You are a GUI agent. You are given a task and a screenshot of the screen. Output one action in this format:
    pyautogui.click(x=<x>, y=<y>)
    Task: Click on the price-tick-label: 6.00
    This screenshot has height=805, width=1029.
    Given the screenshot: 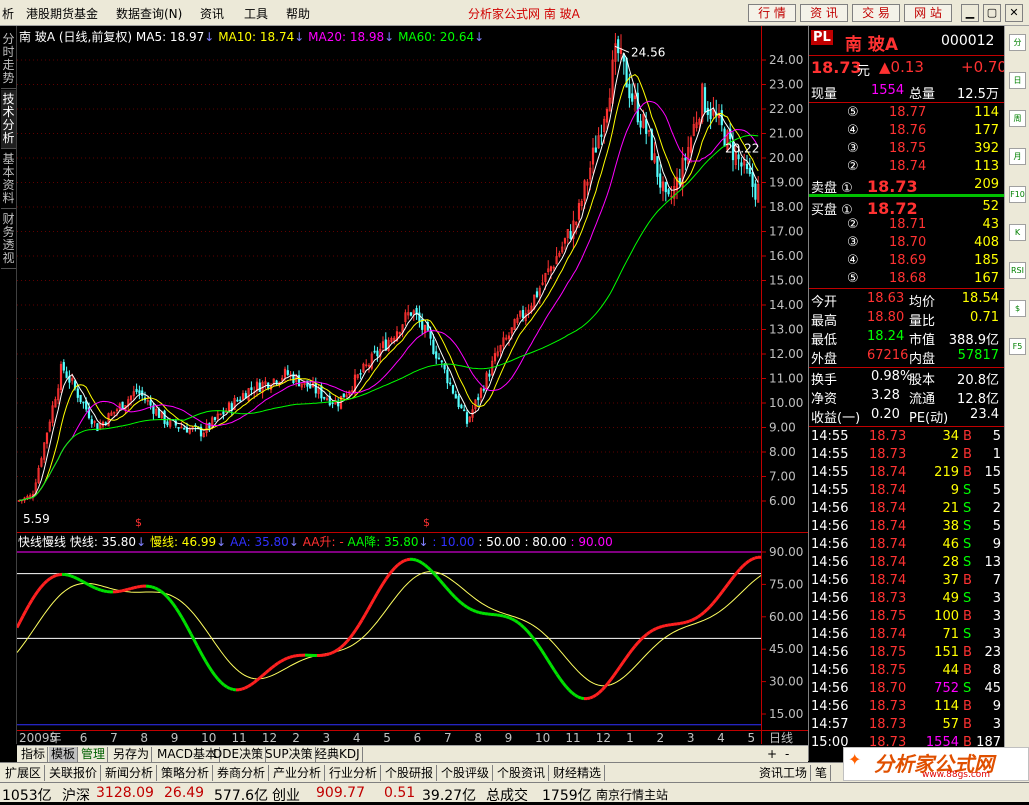 What is the action you would take?
    pyautogui.click(x=782, y=501)
    